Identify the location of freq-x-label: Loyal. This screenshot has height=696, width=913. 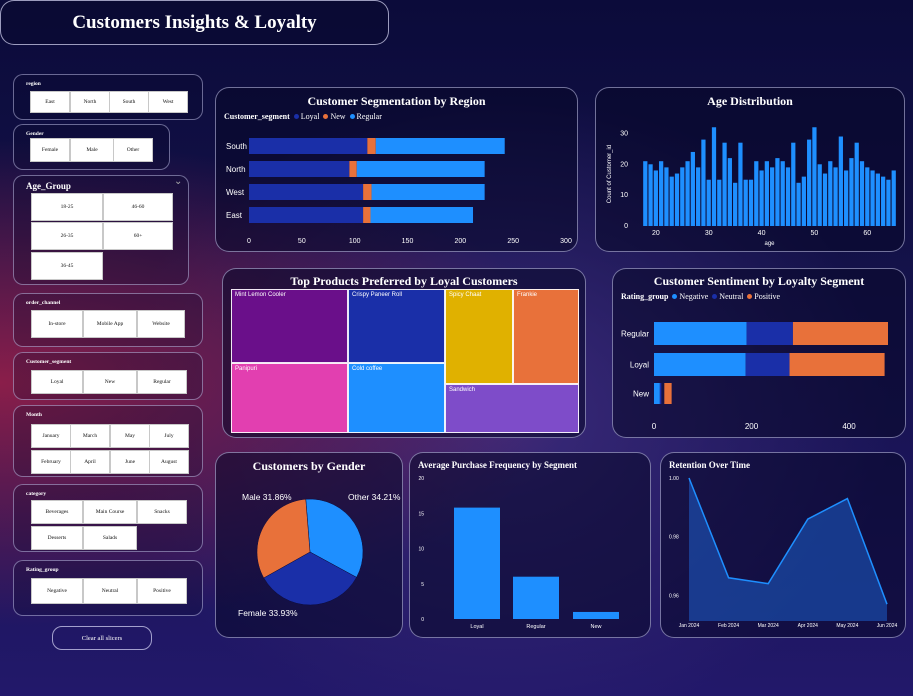
(476, 627).